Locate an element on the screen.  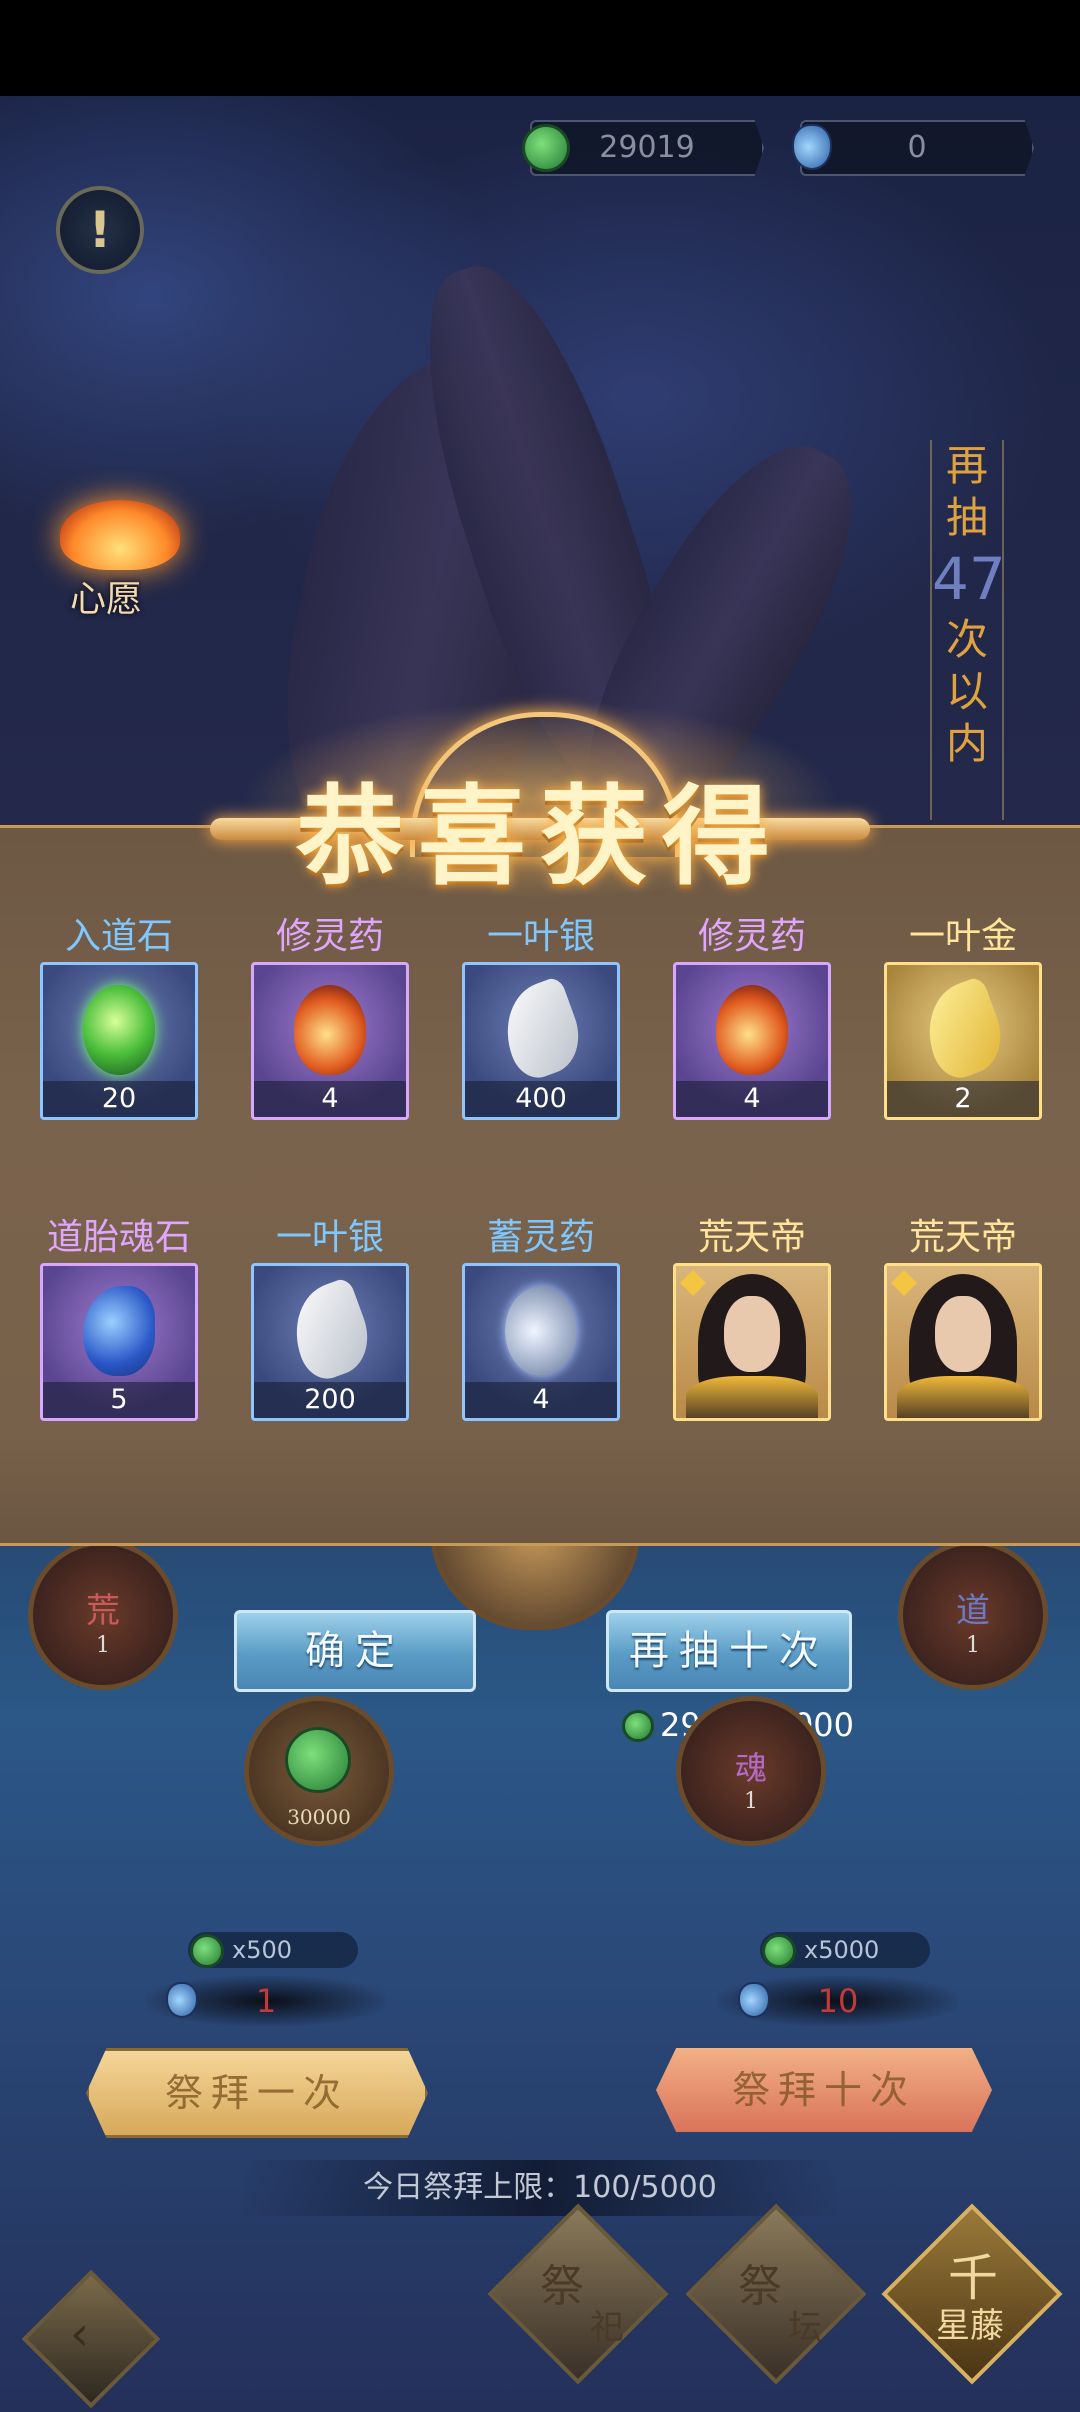
altar-seal-right: 道 1 is located at coordinates (973, 1615).